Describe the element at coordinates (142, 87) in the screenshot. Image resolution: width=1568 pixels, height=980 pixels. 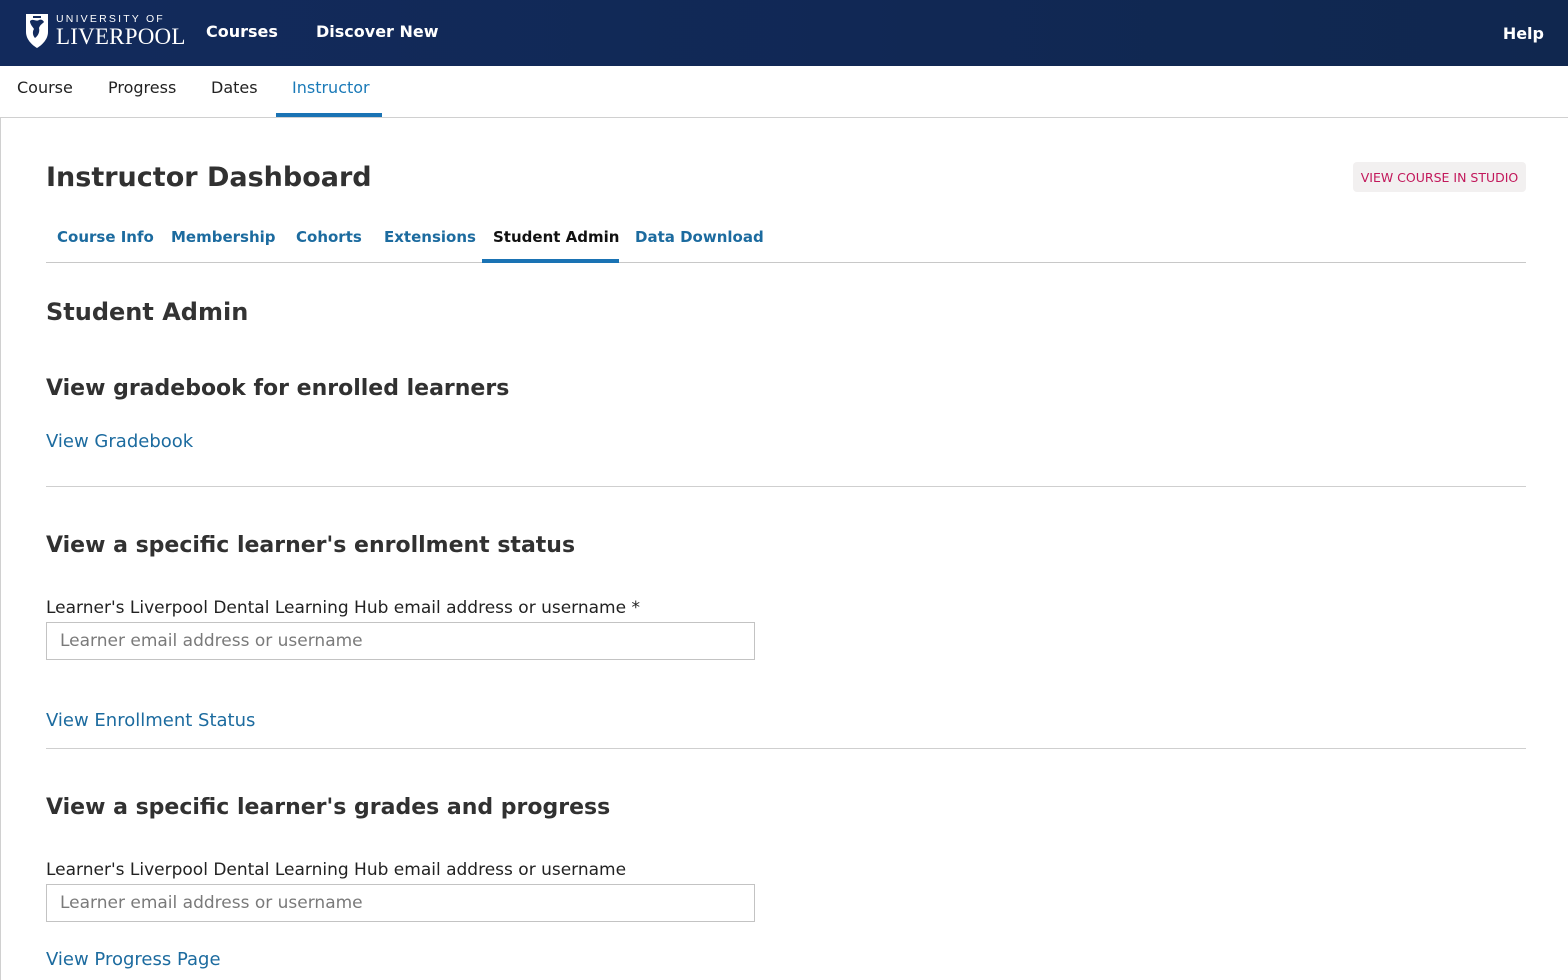
I see `tab-progress: Progress` at that location.